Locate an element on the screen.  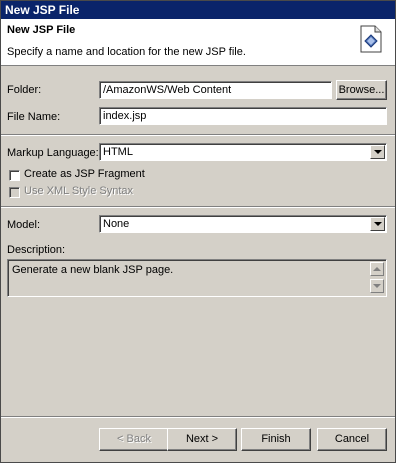
finish-button: Finish is located at coordinates (276, 439).